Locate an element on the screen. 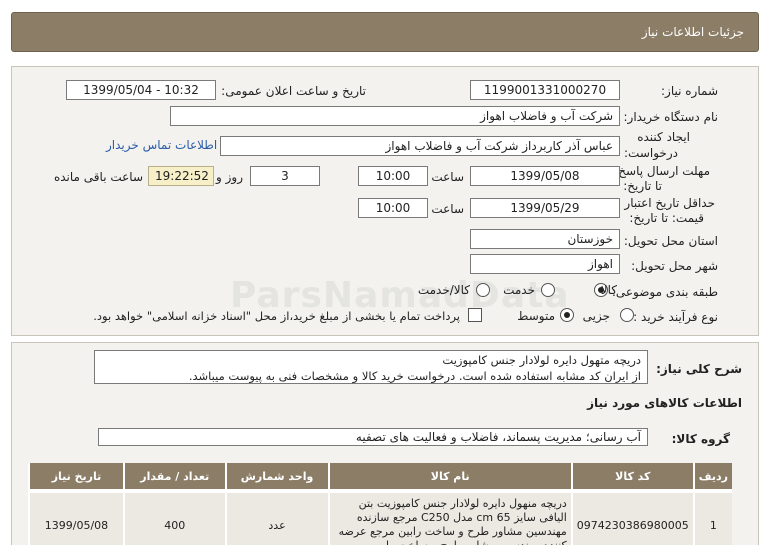 The image size is (770, 545). announce-label: تاریخ و ساعت اعلان عمومی: is located at coordinates (293, 91).